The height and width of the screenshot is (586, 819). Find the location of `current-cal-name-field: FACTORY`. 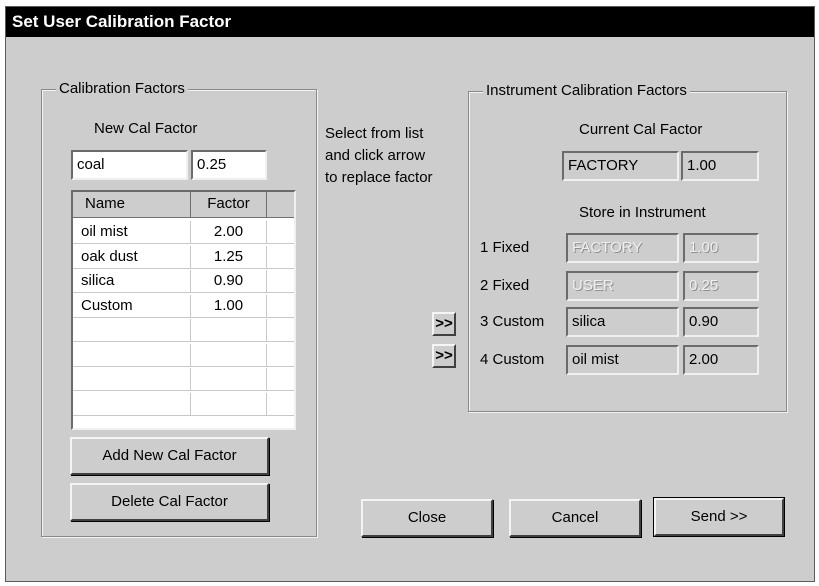

current-cal-name-field: FACTORY is located at coordinates (620, 166).